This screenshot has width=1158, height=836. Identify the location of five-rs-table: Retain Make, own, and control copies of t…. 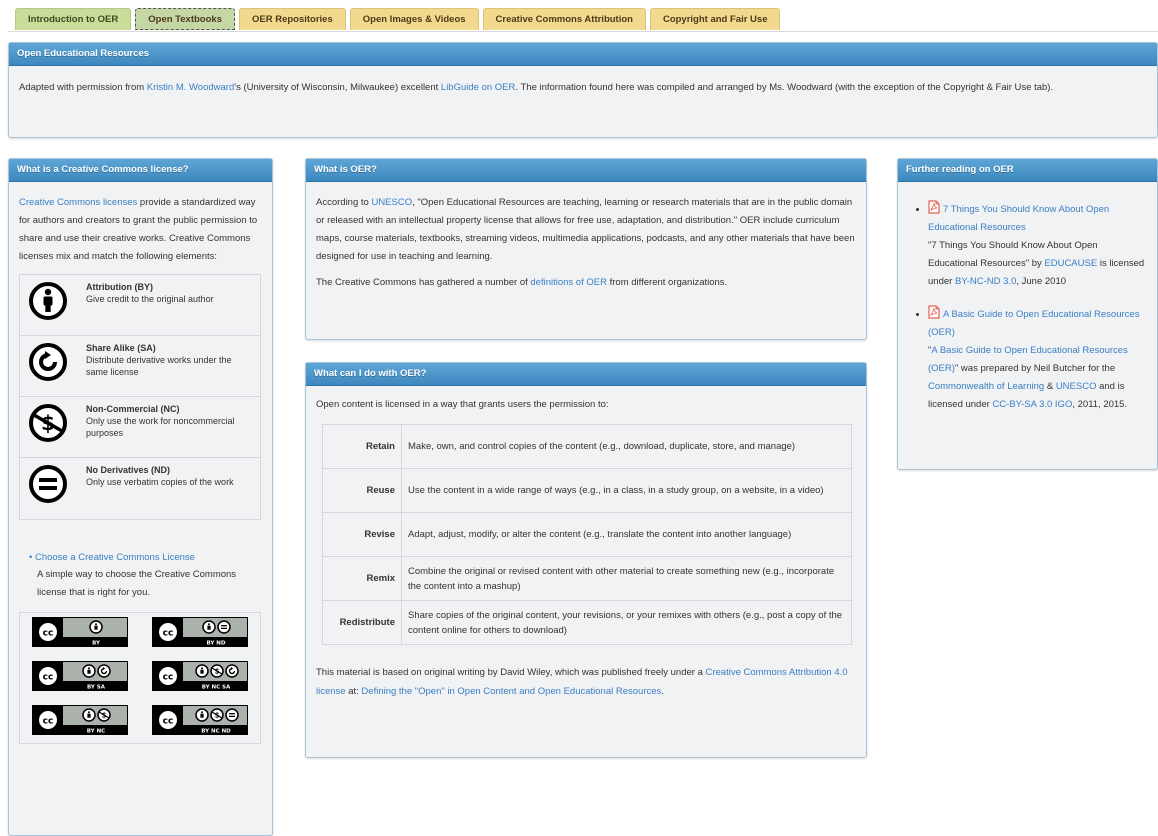
(587, 534).